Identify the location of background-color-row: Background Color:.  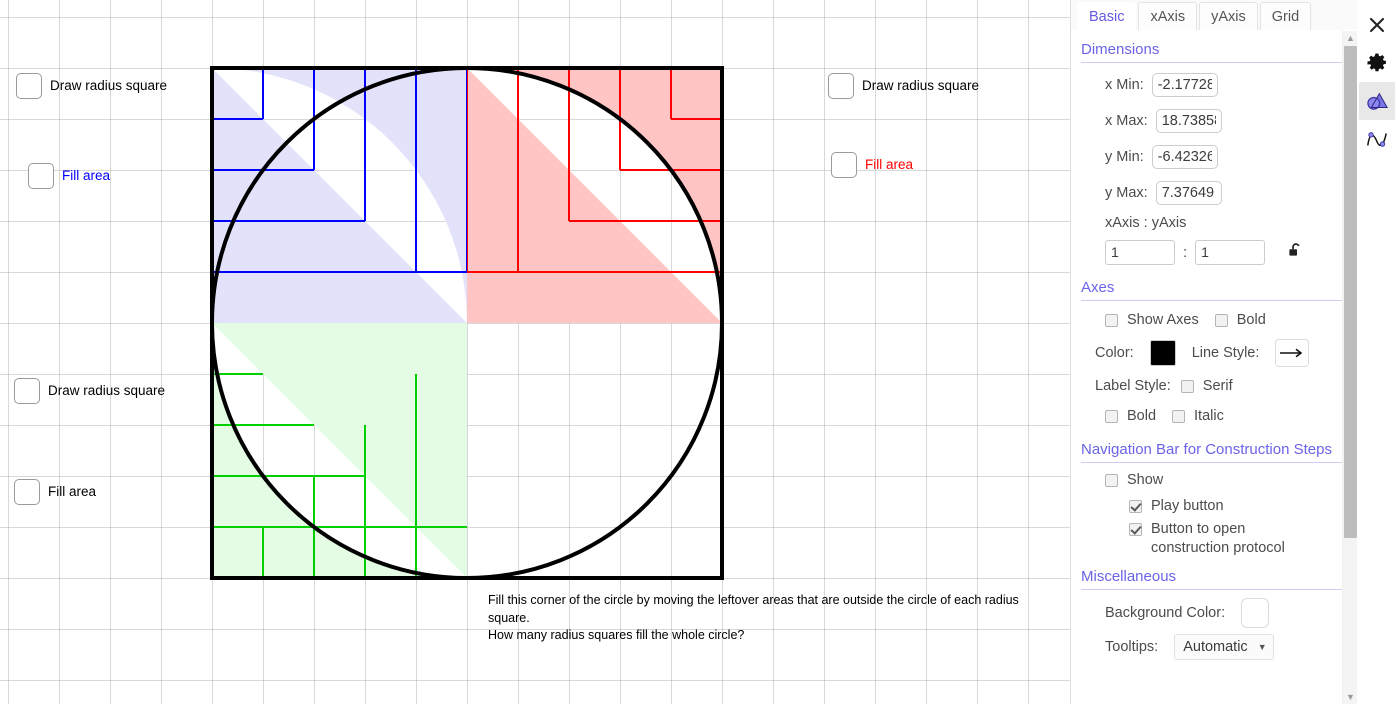
(1214, 613).